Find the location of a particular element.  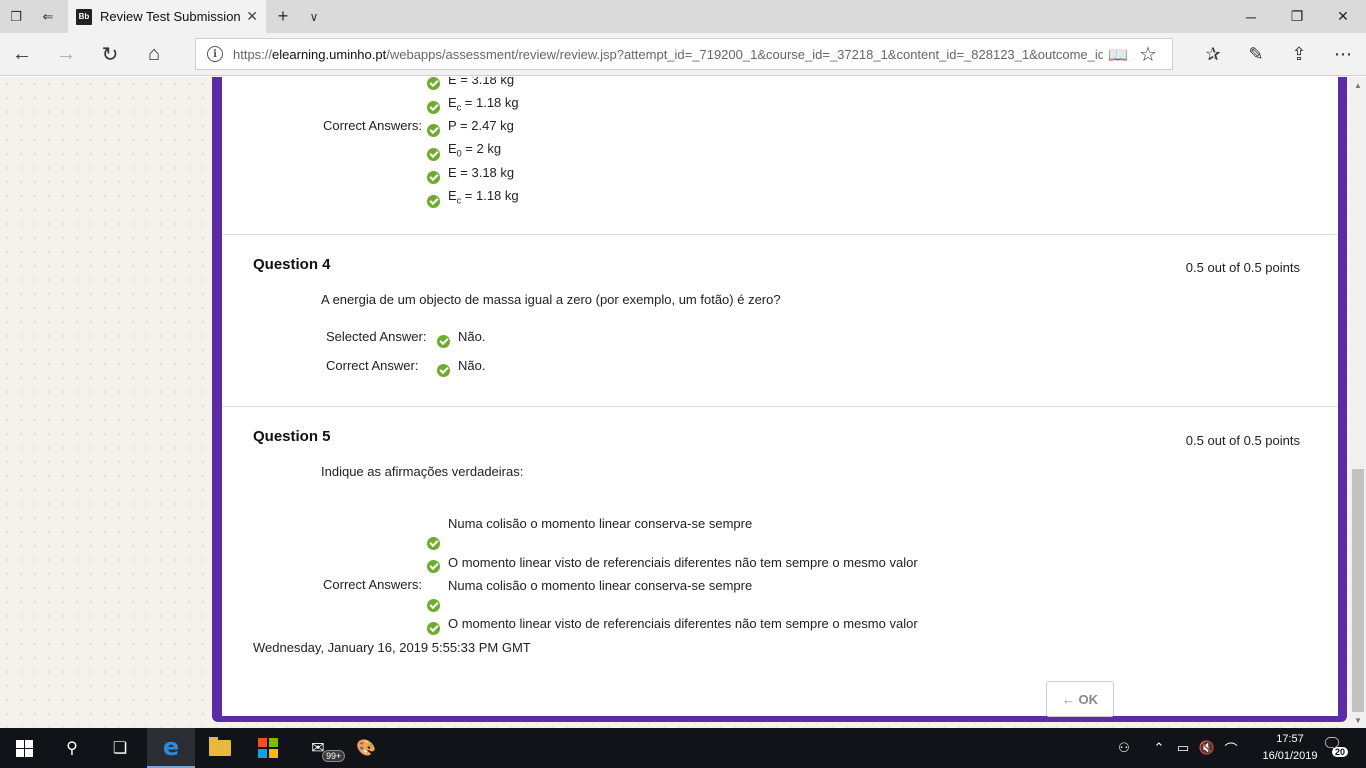

people-icon: ⚇ is located at coordinates (1124, 748).